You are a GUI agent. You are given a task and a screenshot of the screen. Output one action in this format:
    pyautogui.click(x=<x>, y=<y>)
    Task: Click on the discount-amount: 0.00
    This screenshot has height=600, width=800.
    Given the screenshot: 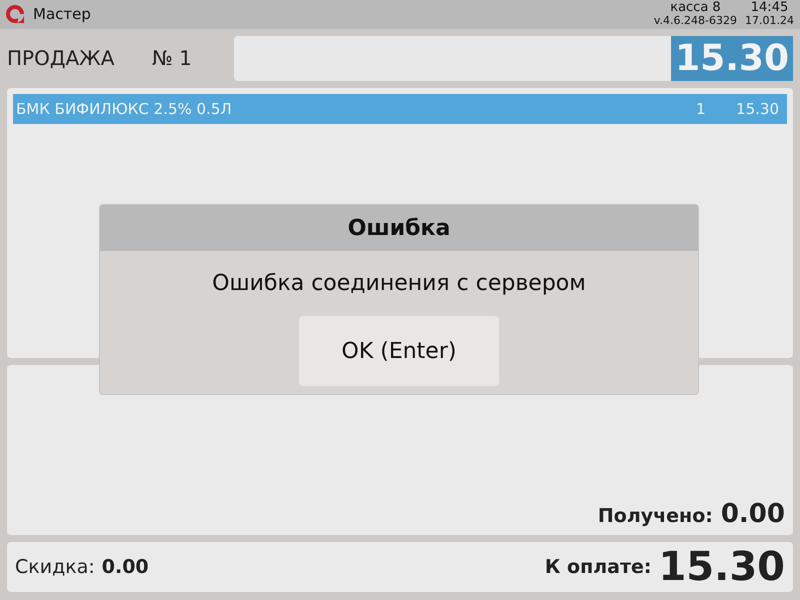 What is the action you would take?
    pyautogui.click(x=125, y=567)
    